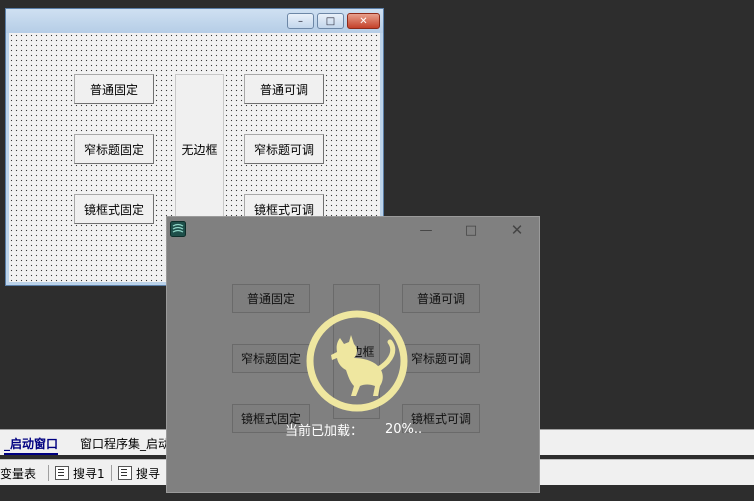  What do you see at coordinates (324, 431) in the screenshot?
I see `loading-label: 当前已加载：` at bounding box center [324, 431].